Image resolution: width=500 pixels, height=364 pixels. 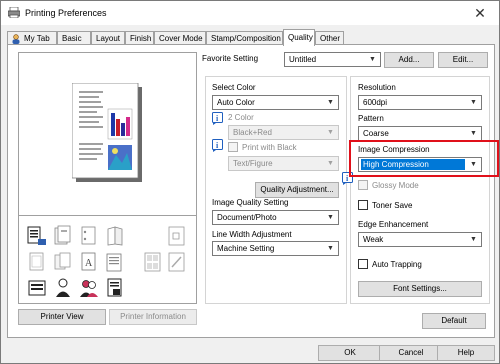 What do you see at coordinates (250, 13) in the screenshot?
I see `title-bar: Printing Preferences ✕` at bounding box center [250, 13].